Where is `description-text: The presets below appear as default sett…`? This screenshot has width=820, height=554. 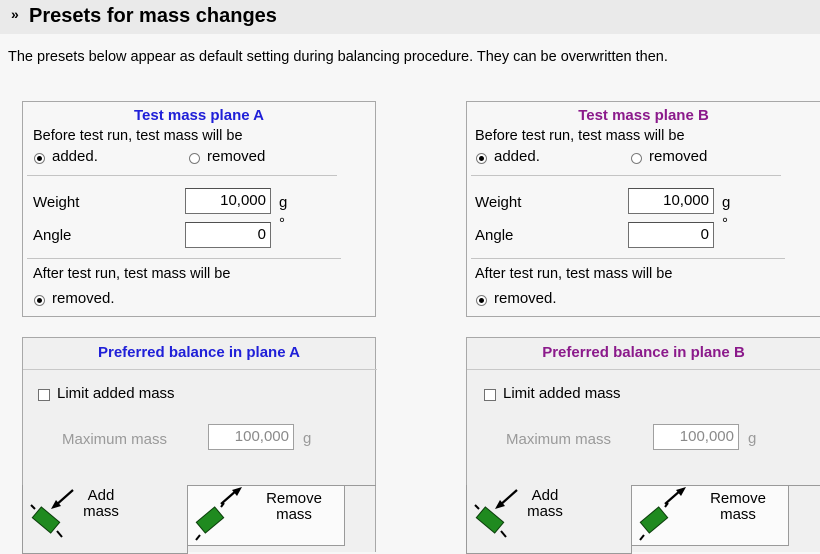 description-text: The presets below appear as default sett… is located at coordinates (338, 57).